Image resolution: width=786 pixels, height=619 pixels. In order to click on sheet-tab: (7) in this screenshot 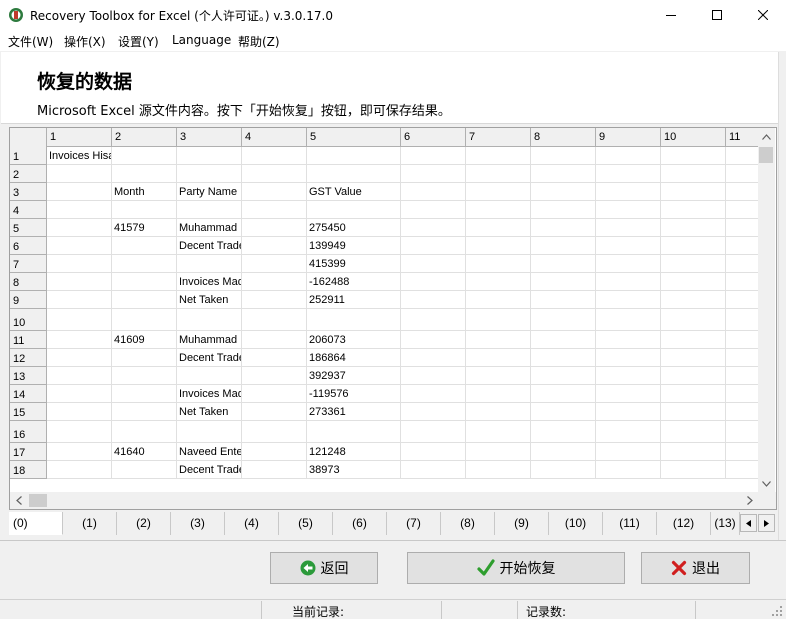, I will do `click(414, 523)`.